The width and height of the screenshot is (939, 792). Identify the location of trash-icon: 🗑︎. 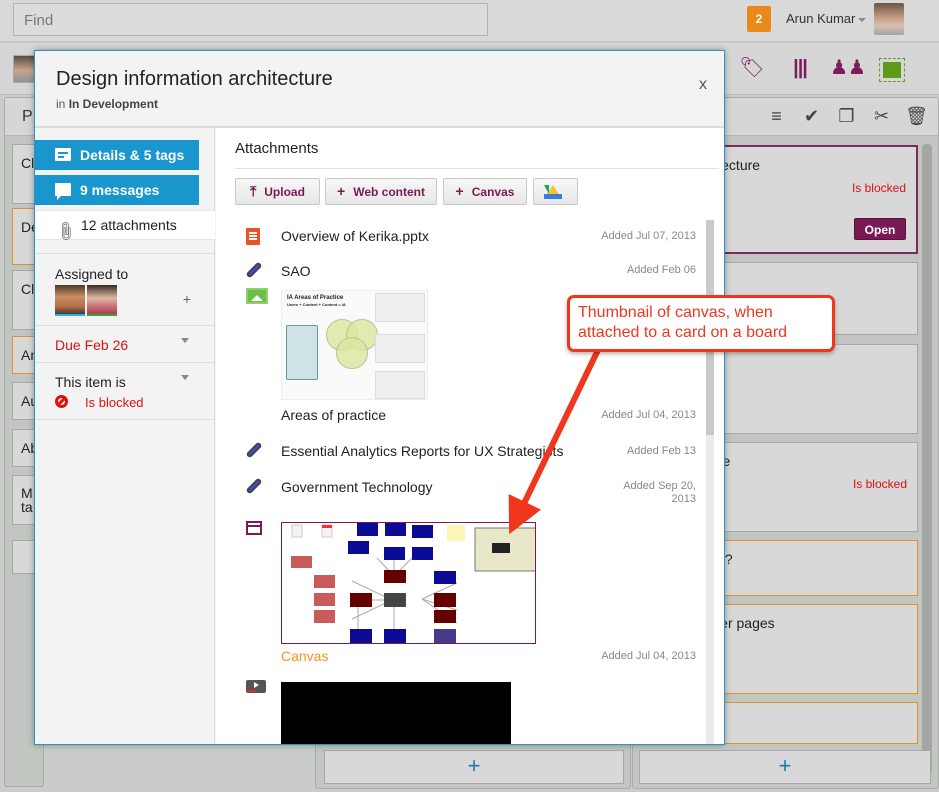
(916, 116).